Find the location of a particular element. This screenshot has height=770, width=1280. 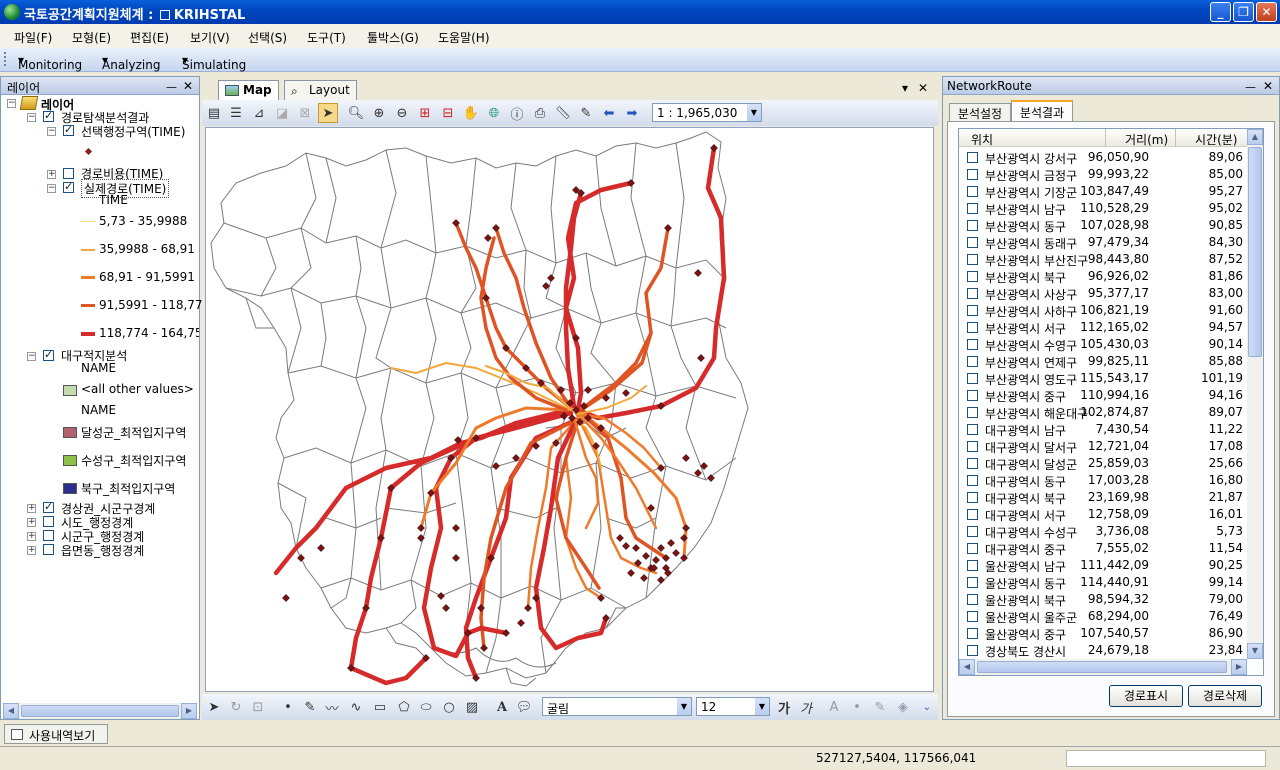

column-divider is located at coordinates (1175, 138).